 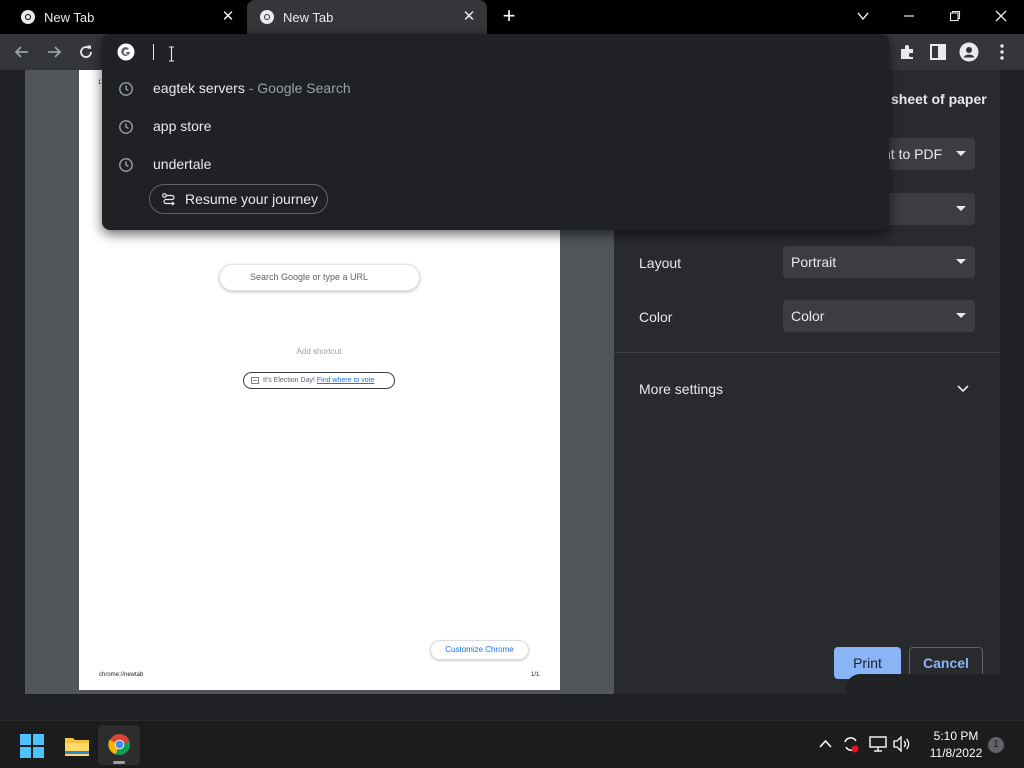 I want to click on omnibox-input, so click(x=500, y=52).